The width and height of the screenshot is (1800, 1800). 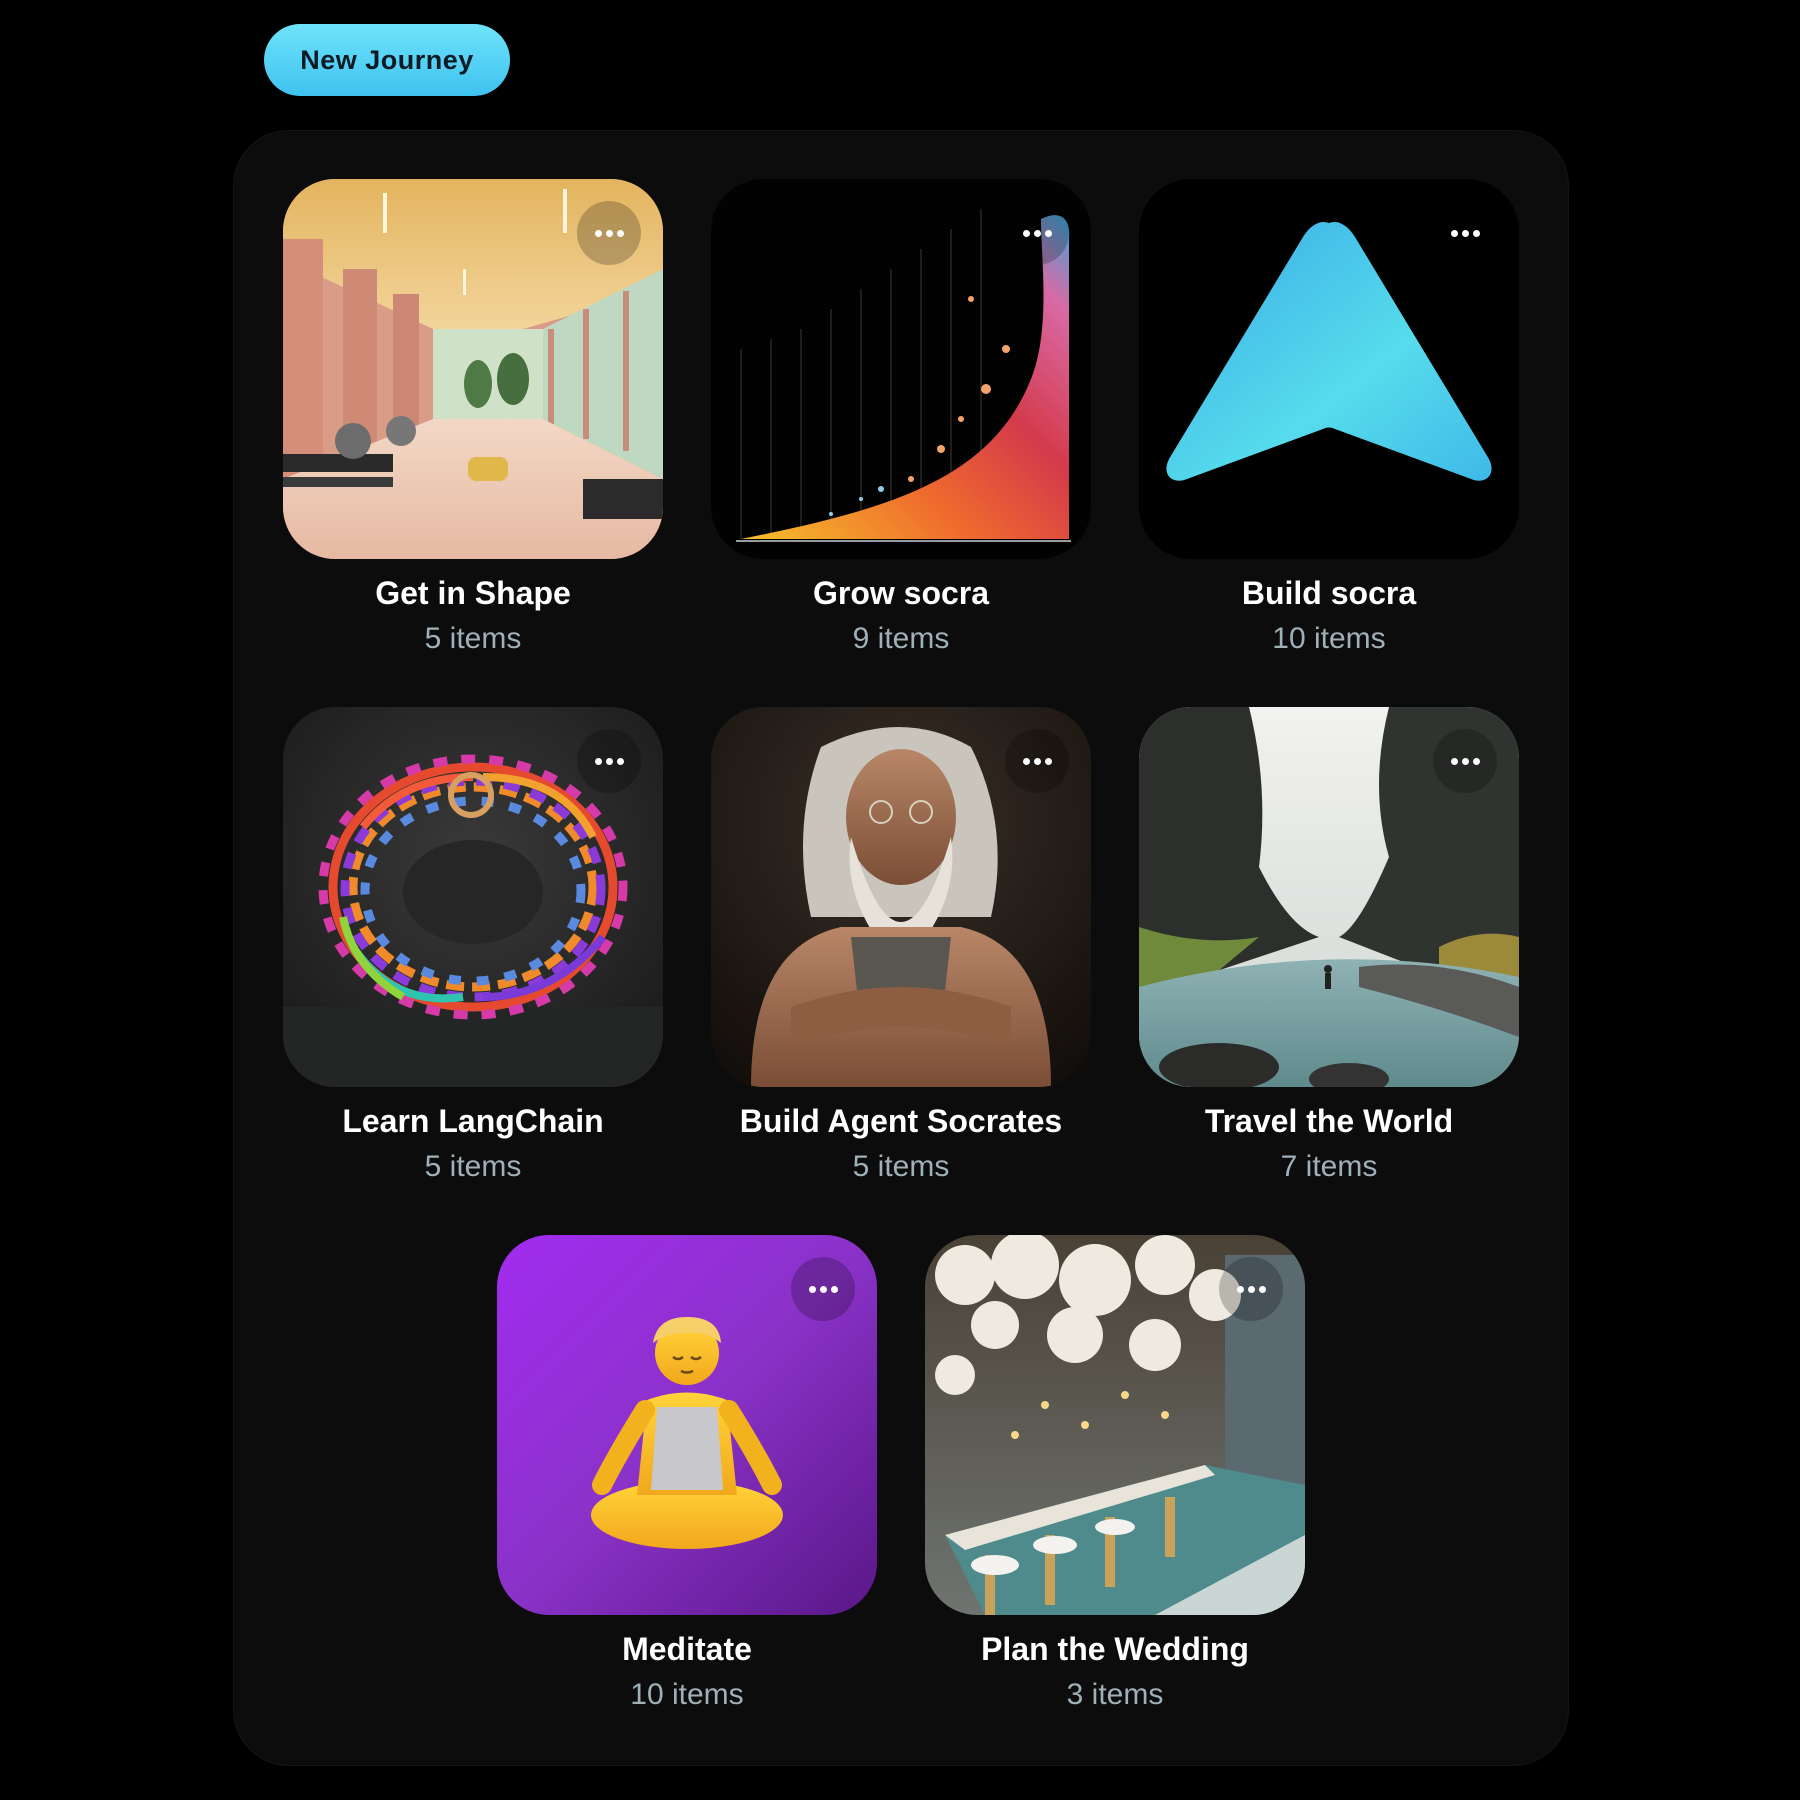 I want to click on journey-card: Travel the World 7 items, so click(x=1329, y=947).